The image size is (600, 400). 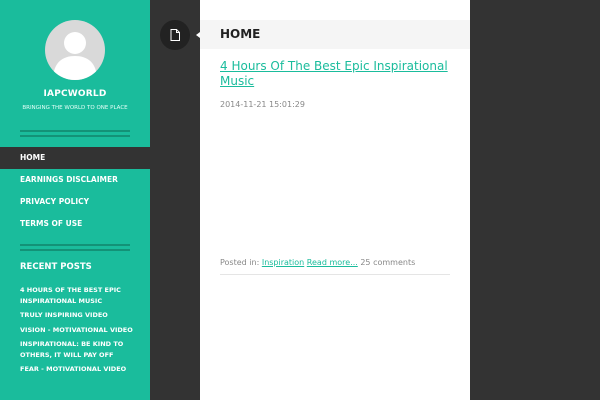 I want to click on posted-in-label: Posted in:, so click(x=240, y=262).